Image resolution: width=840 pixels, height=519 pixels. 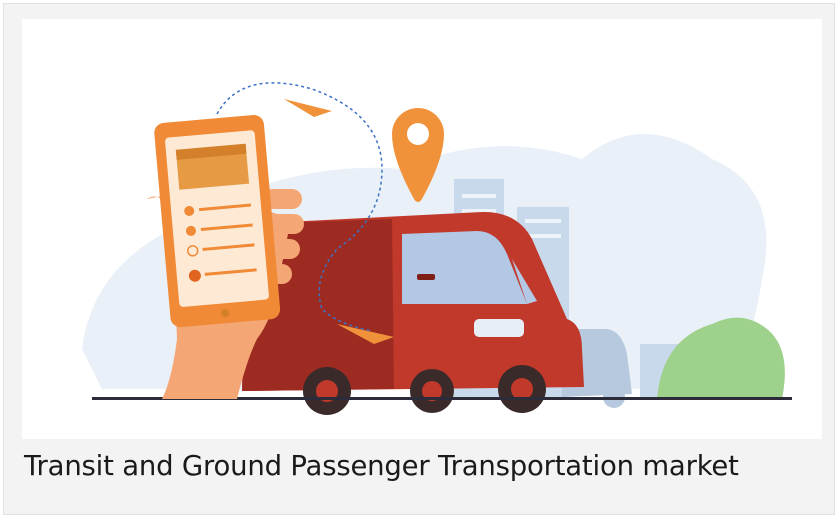 I want to click on smartphone, so click(x=217, y=221).